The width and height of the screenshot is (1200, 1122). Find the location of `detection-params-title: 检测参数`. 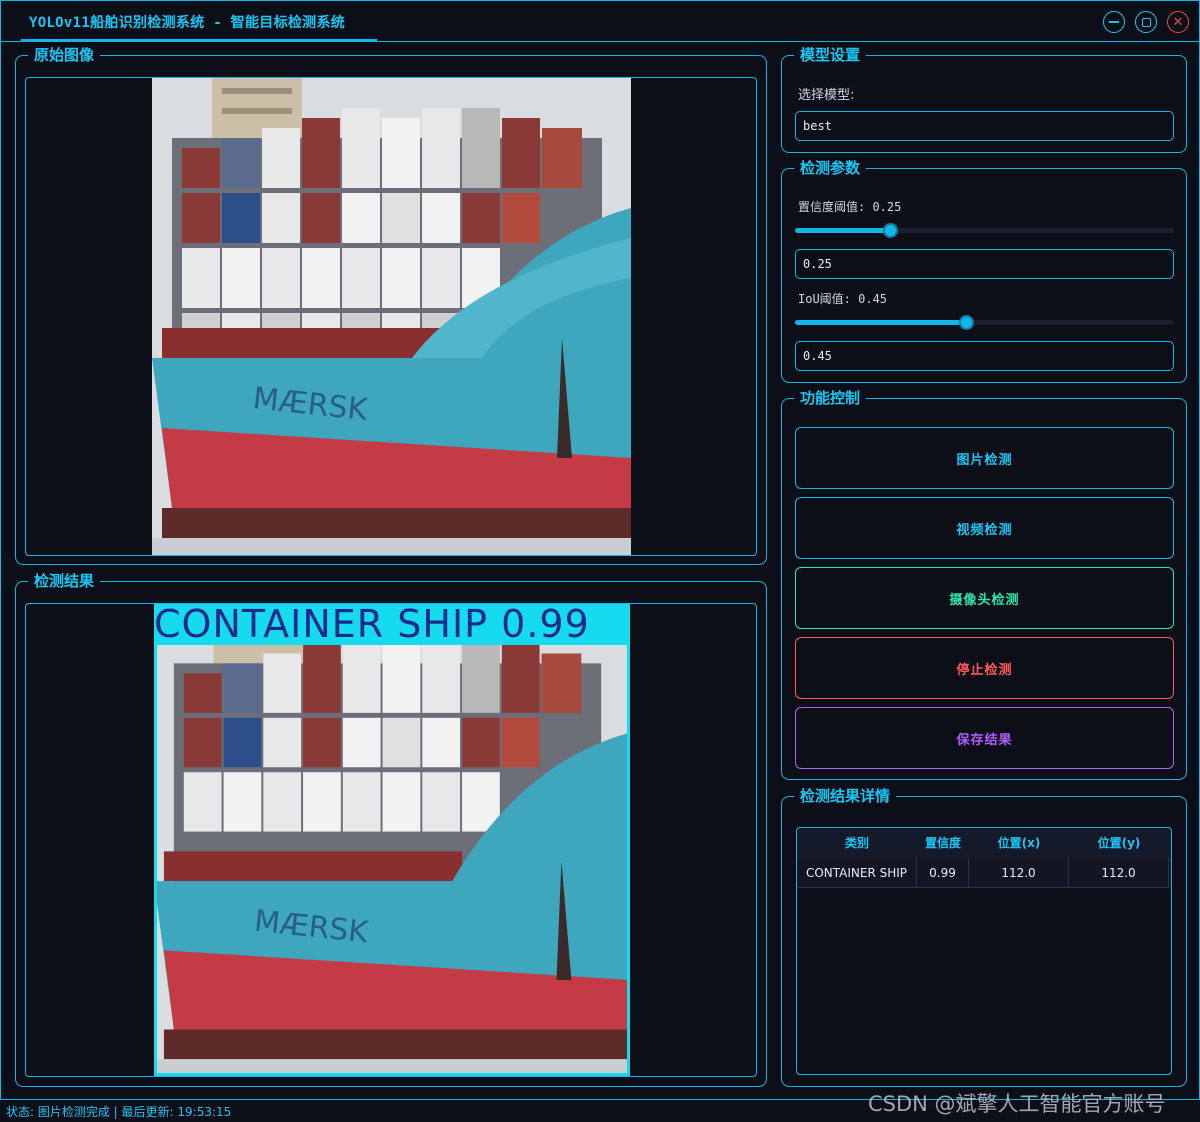

detection-params-title: 检测参数 is located at coordinates (830, 168).